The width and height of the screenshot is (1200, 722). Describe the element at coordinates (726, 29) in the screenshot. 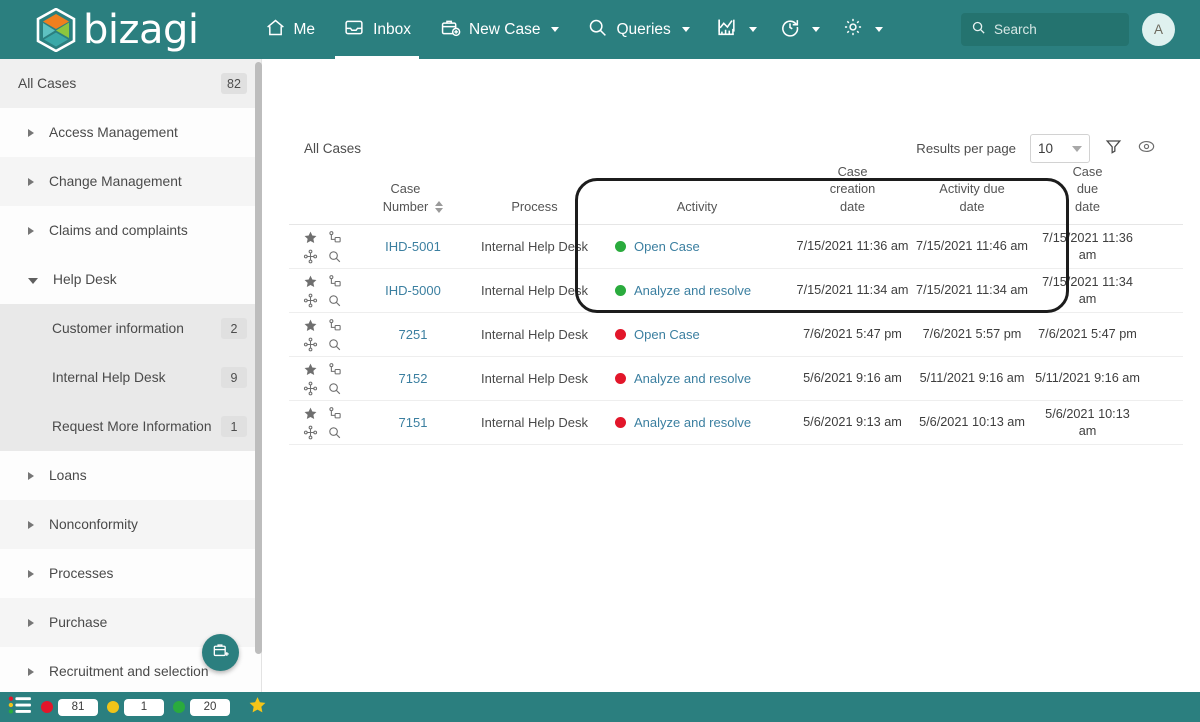

I see `analytics-icon` at that location.